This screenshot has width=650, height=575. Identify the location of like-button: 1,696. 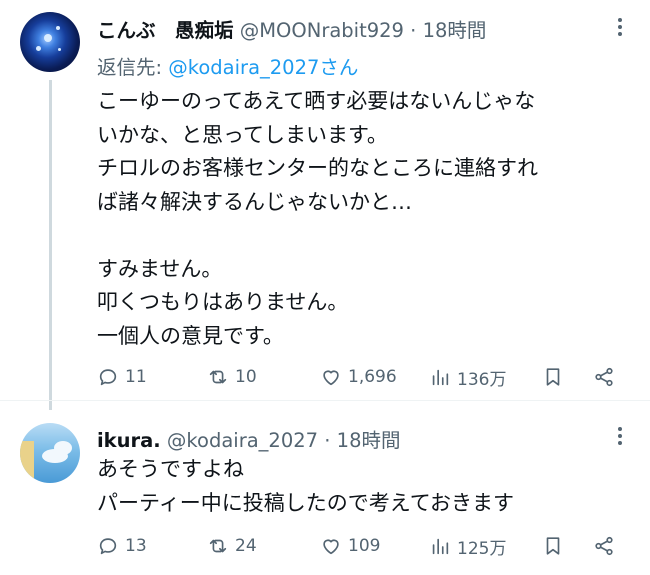
(358, 377).